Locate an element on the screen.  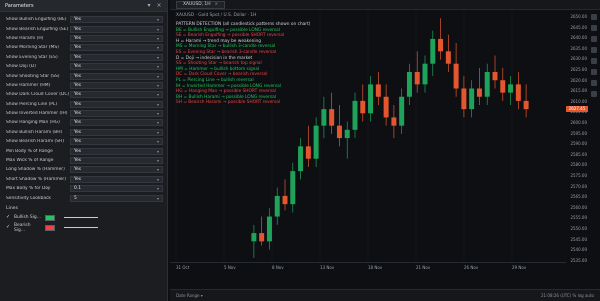
chart-tabbar: XAUUSD, 1H × is located at coordinates (385, 5).